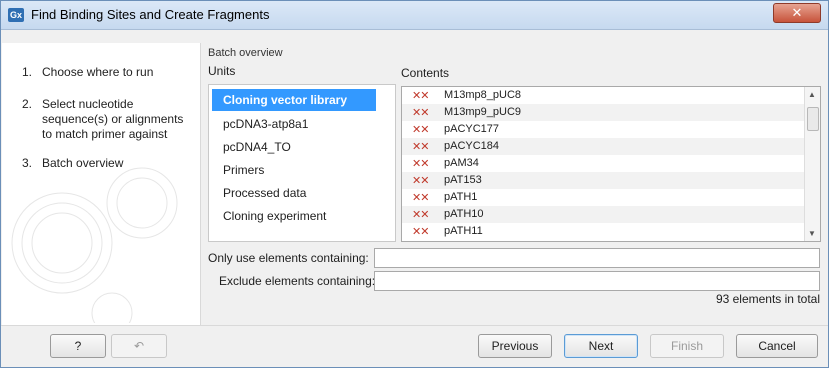  What do you see at coordinates (425, 73) in the screenshot?
I see `contents-label: Contents` at bounding box center [425, 73].